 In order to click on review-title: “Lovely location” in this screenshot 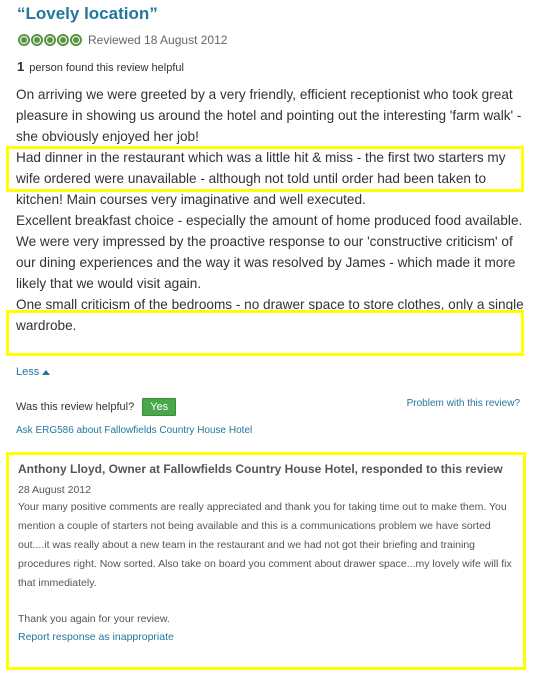, I will do `click(87, 14)`.